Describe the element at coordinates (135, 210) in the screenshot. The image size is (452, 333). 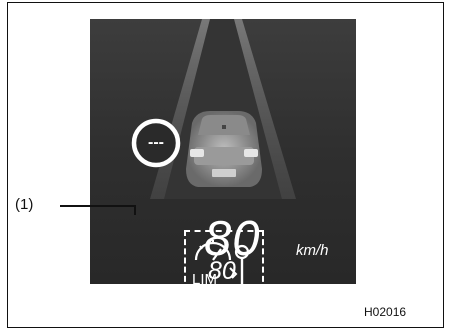
I see `callout-leader` at that location.